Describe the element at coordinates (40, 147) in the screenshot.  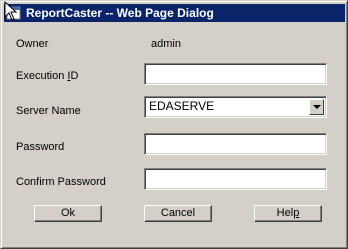
I see `password-label: Password` at that location.